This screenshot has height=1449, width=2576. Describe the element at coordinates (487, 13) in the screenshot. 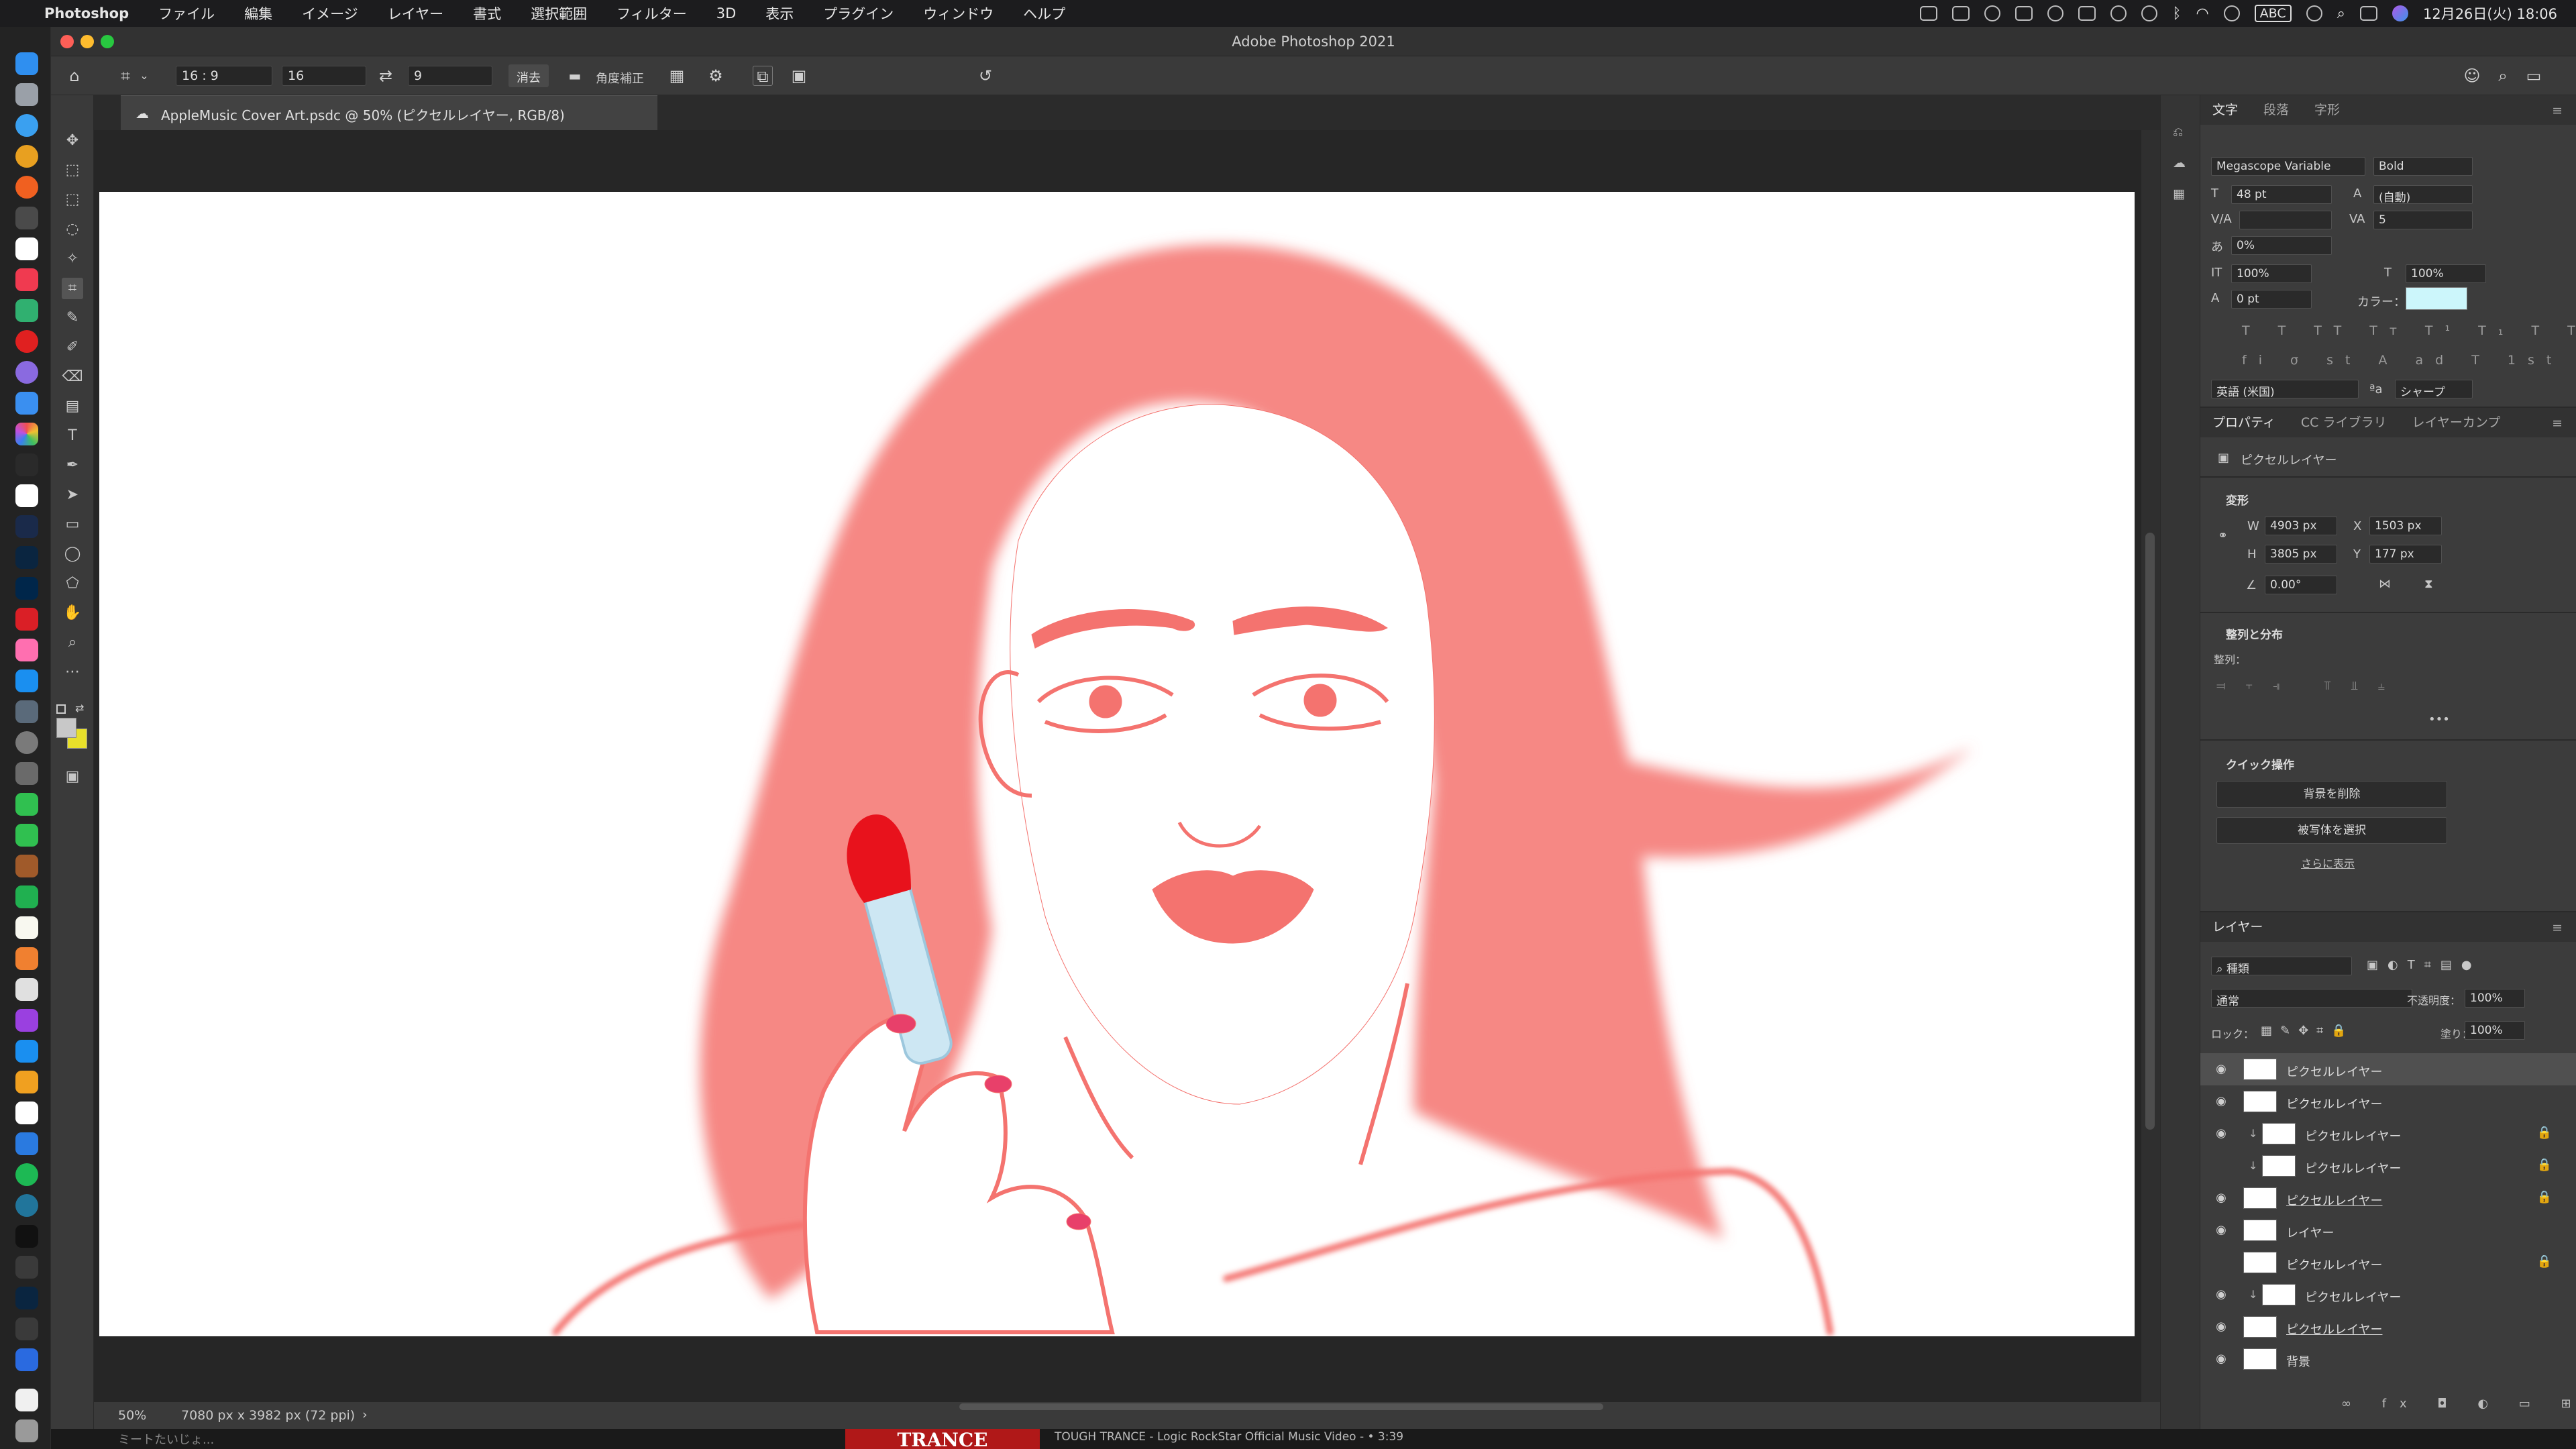

I see `menu-type: 書式` at that location.